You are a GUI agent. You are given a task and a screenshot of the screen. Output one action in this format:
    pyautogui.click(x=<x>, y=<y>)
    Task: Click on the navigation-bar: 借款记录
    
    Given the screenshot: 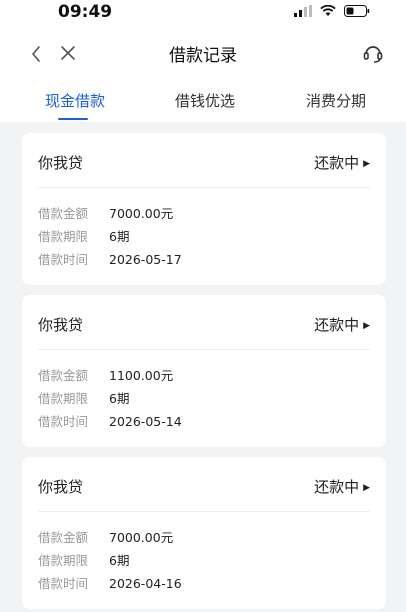 What is the action you would take?
    pyautogui.click(x=203, y=53)
    